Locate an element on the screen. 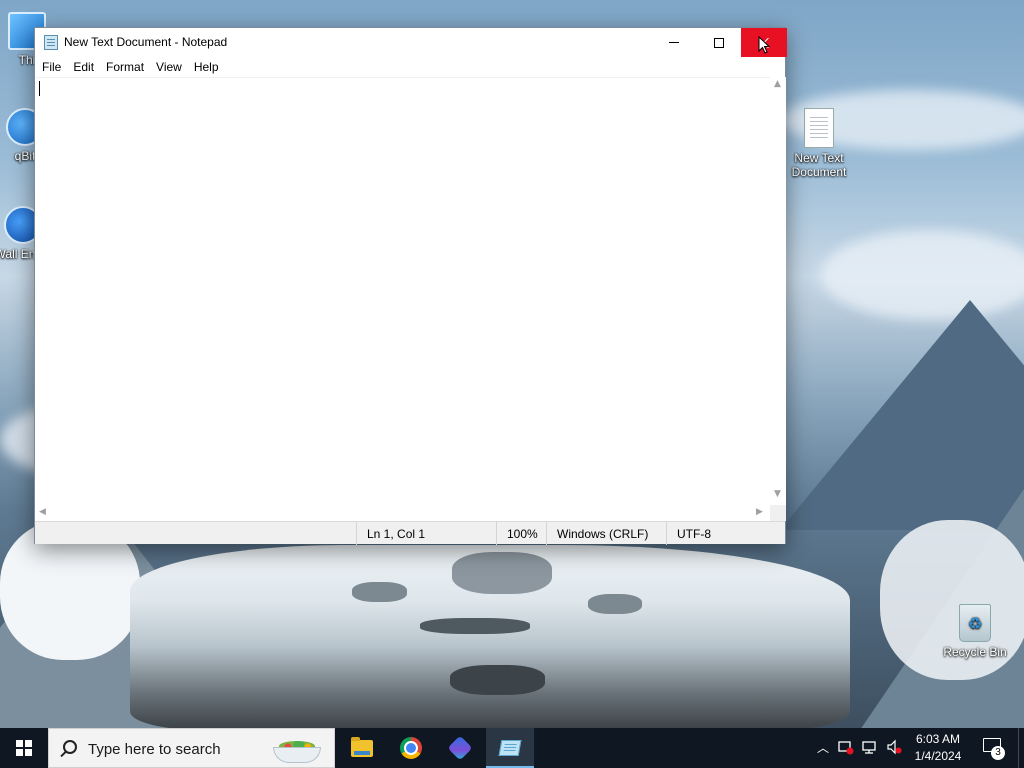 Image resolution: width=1024 pixels, height=768 pixels. taskbar-chrome is located at coordinates (411, 748).